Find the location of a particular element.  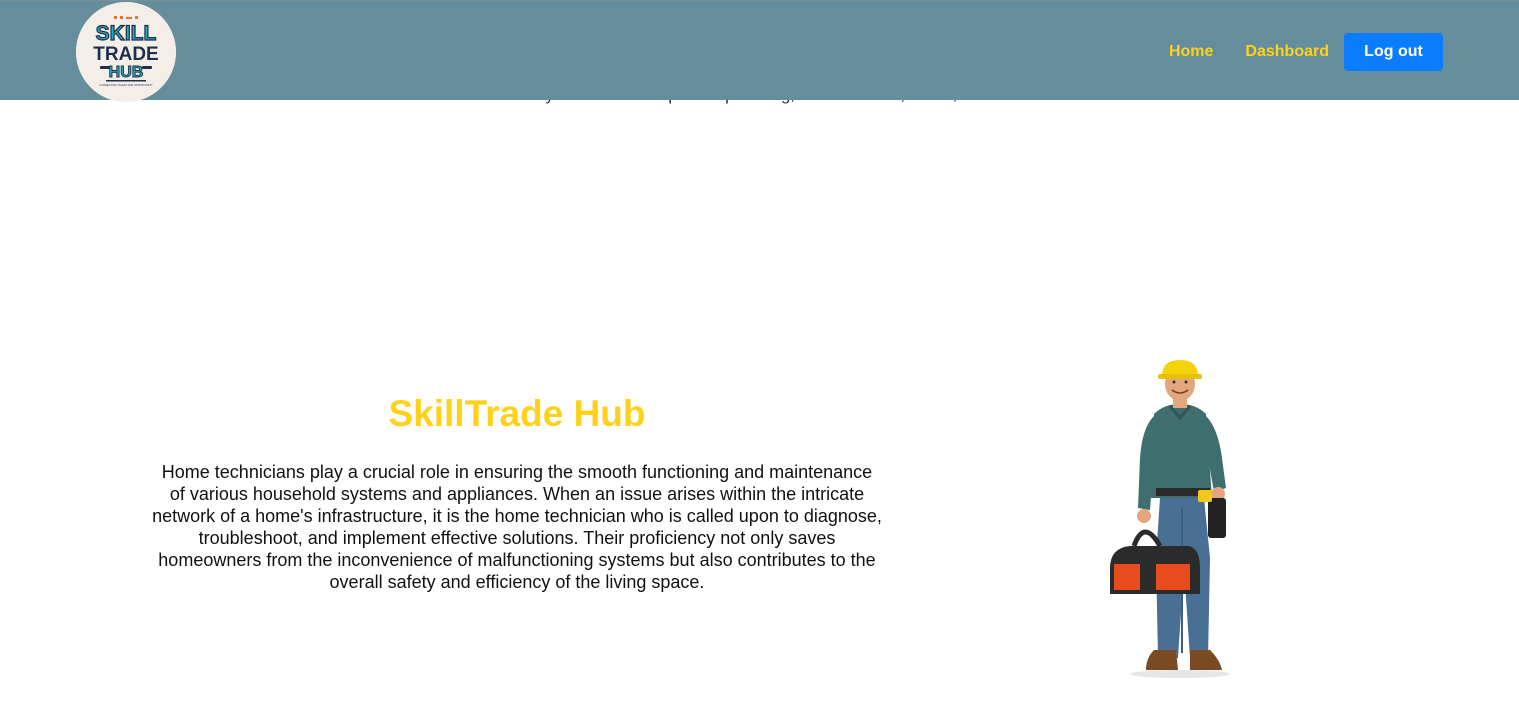

logo-line2: TRADE is located at coordinates (125, 54).